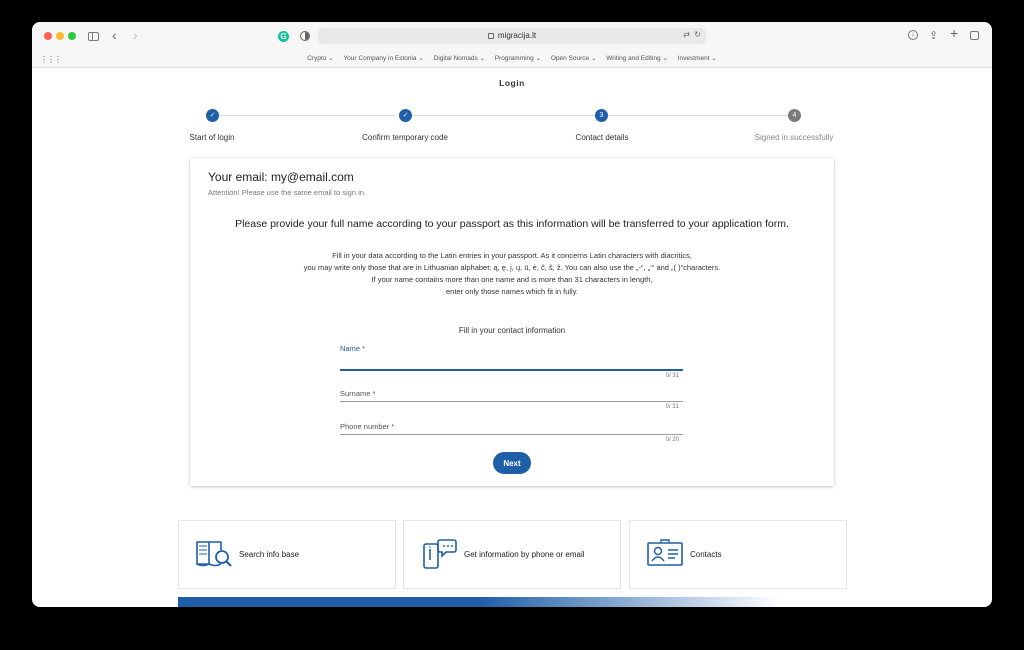 The image size is (1024, 650). Describe the element at coordinates (60, 36) in the screenshot. I see `minimize-window-button` at that location.